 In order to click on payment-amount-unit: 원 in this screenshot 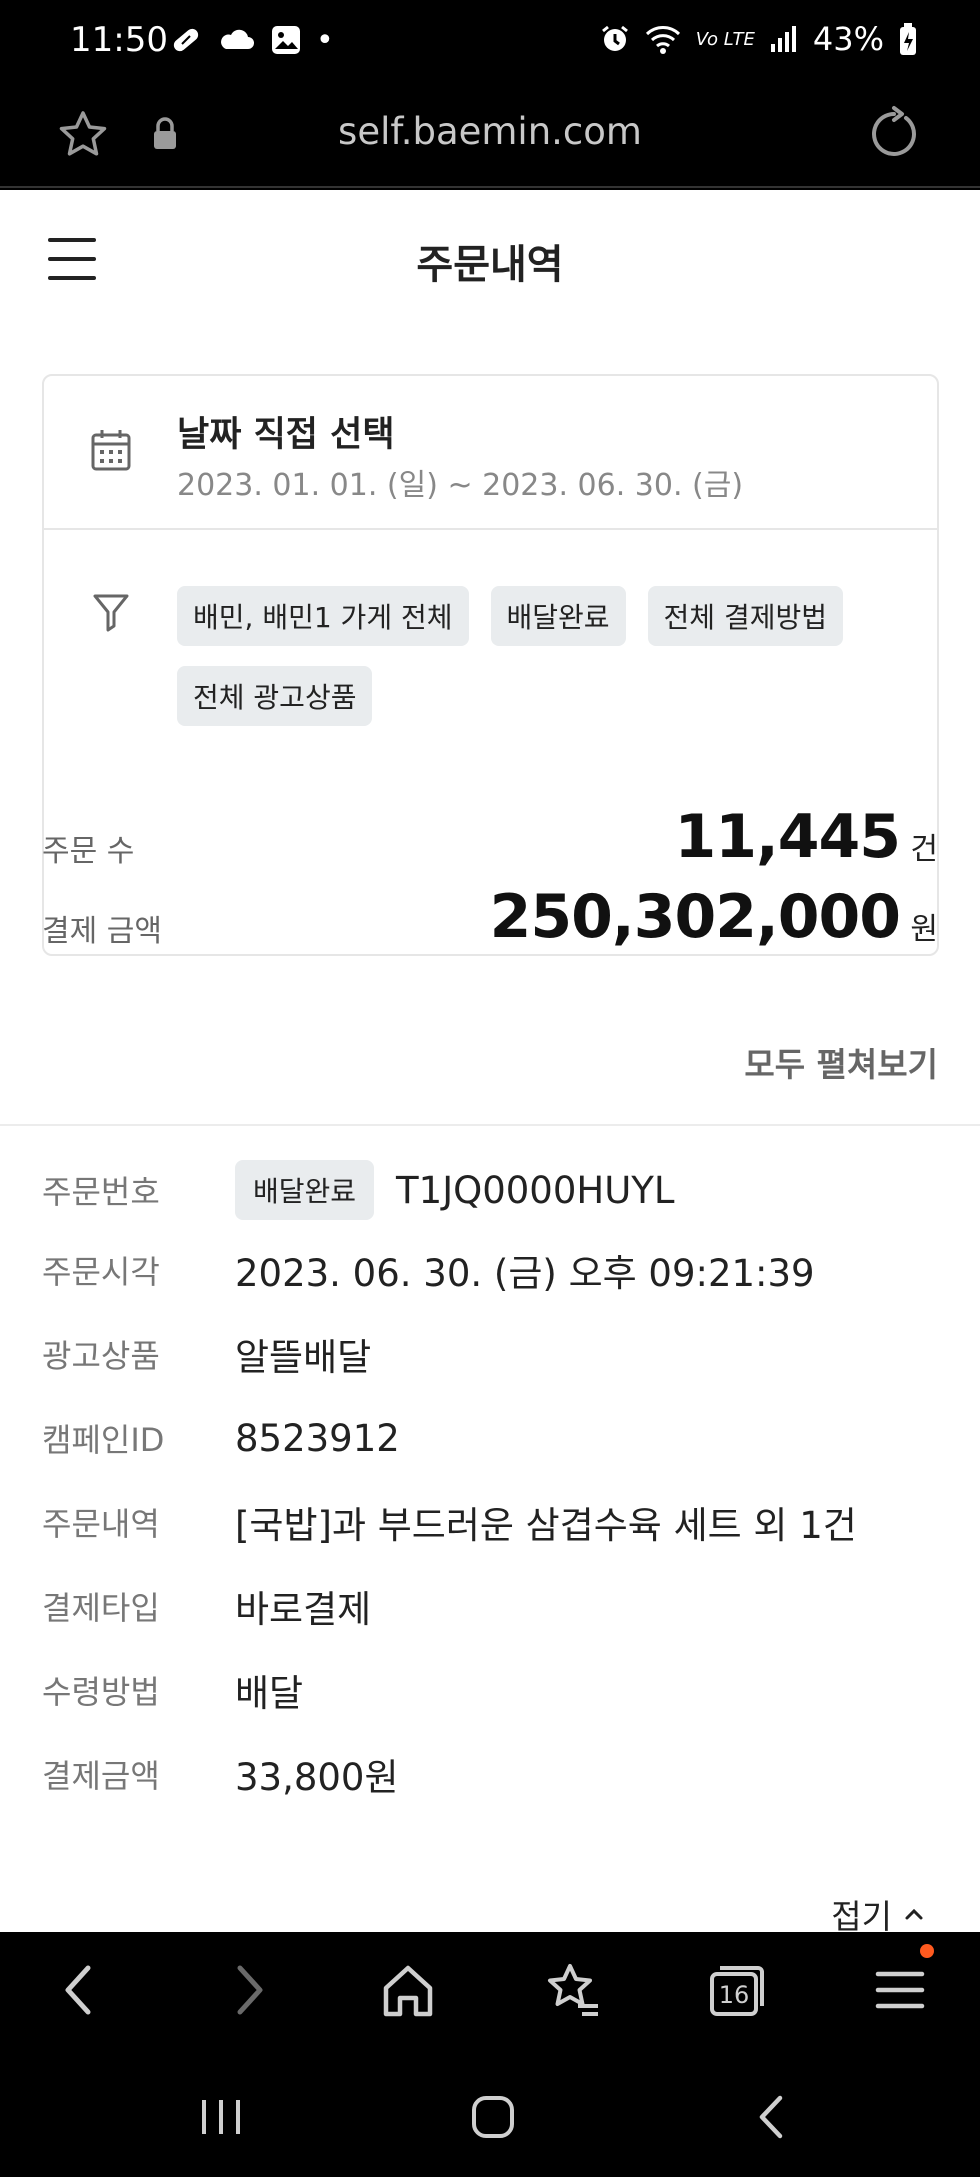, I will do `click(924, 929)`.